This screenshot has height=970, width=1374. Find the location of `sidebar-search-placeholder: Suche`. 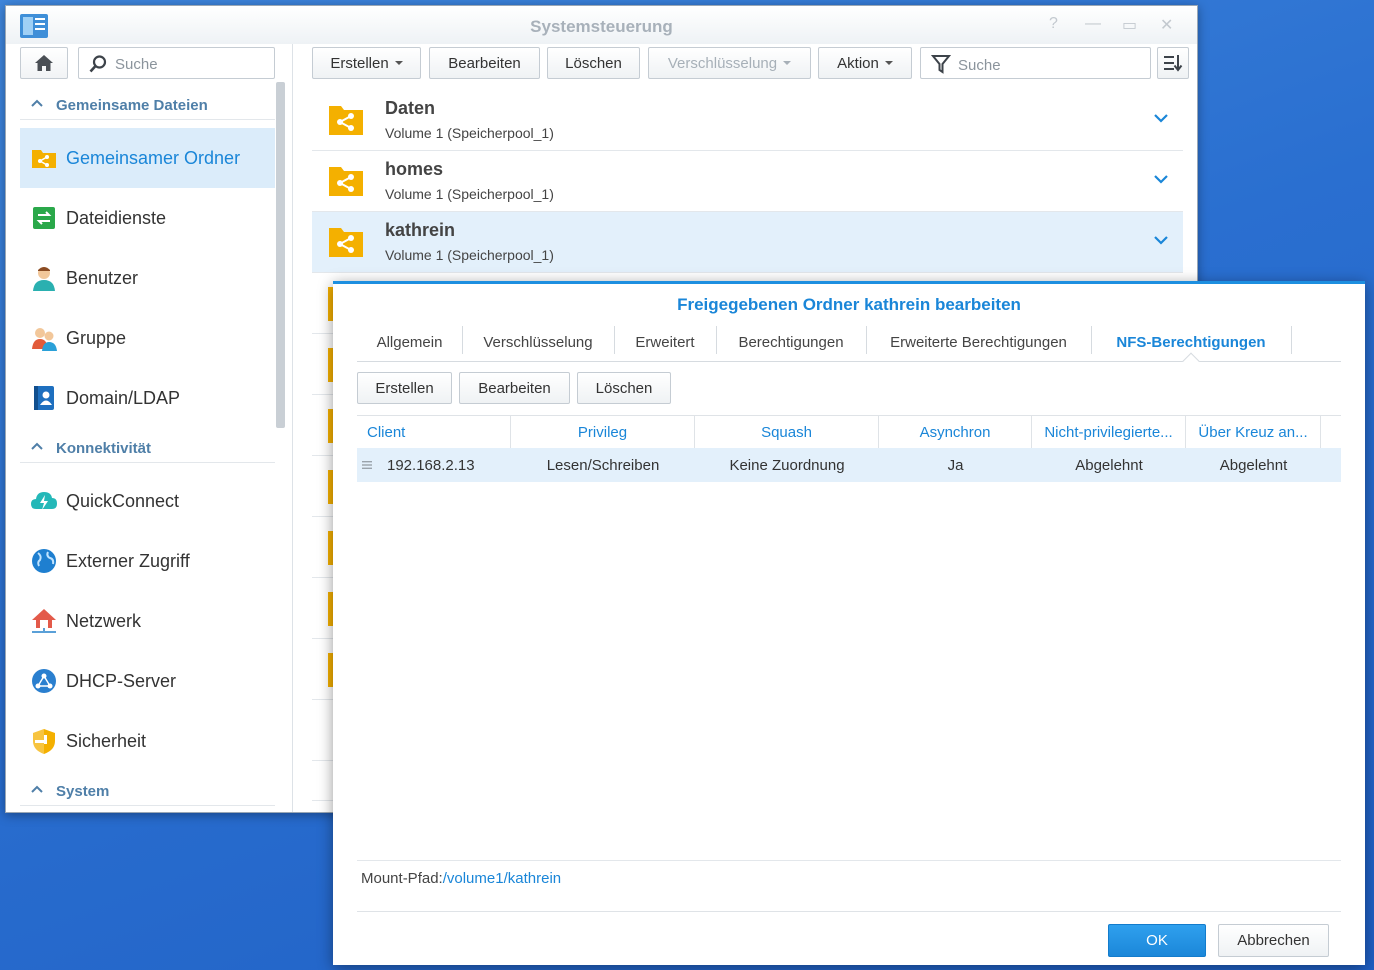

sidebar-search-placeholder: Suche is located at coordinates (136, 64).